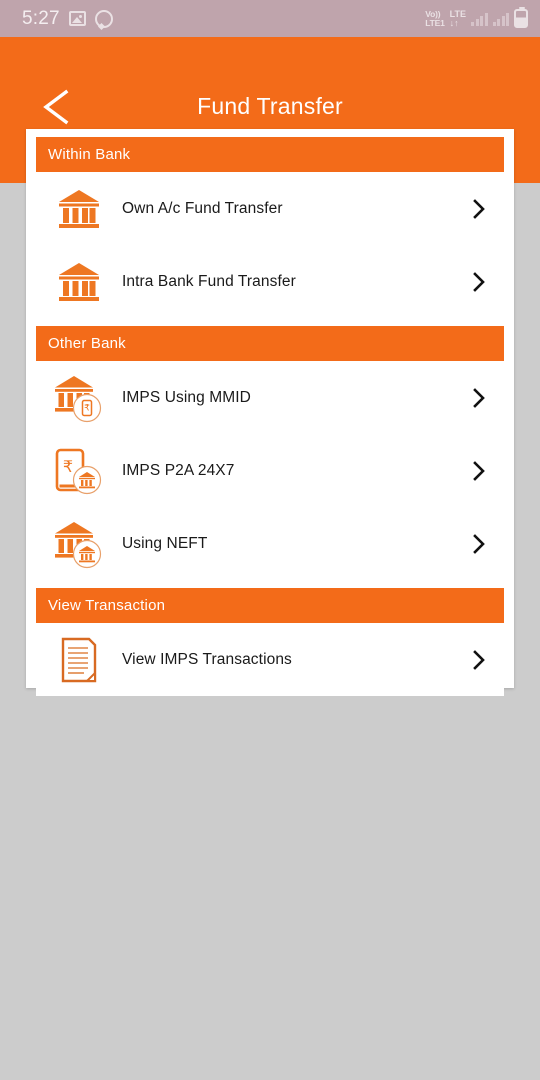  I want to click on list-item-imps-p2a-24x7: ₹ IMPS P2A 24X7, so click(270, 470).